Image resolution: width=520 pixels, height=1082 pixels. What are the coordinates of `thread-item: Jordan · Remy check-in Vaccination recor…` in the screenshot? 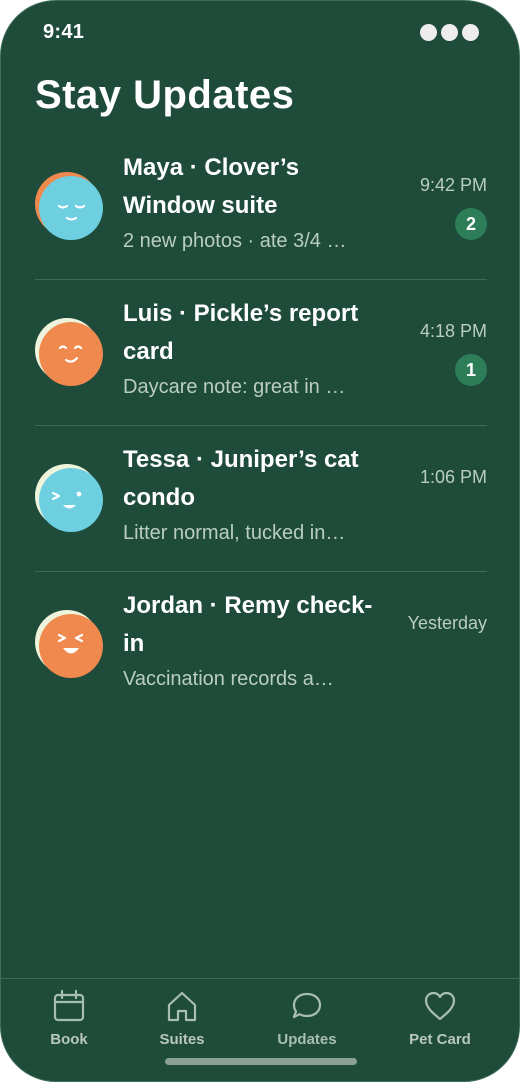 It's located at (261, 644).